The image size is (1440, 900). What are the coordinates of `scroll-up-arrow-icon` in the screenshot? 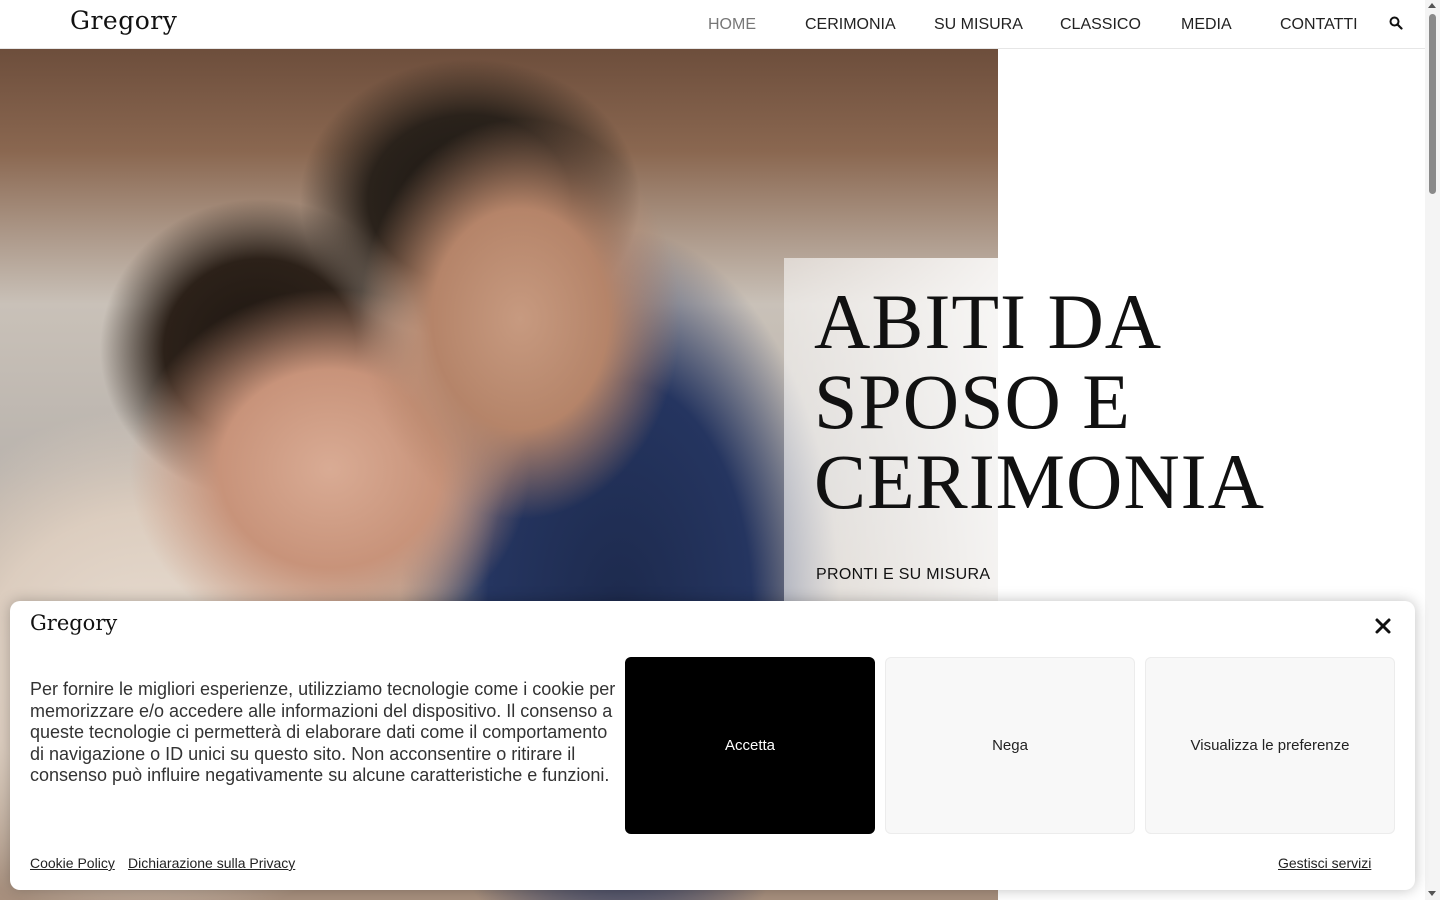 It's located at (1432, 5).